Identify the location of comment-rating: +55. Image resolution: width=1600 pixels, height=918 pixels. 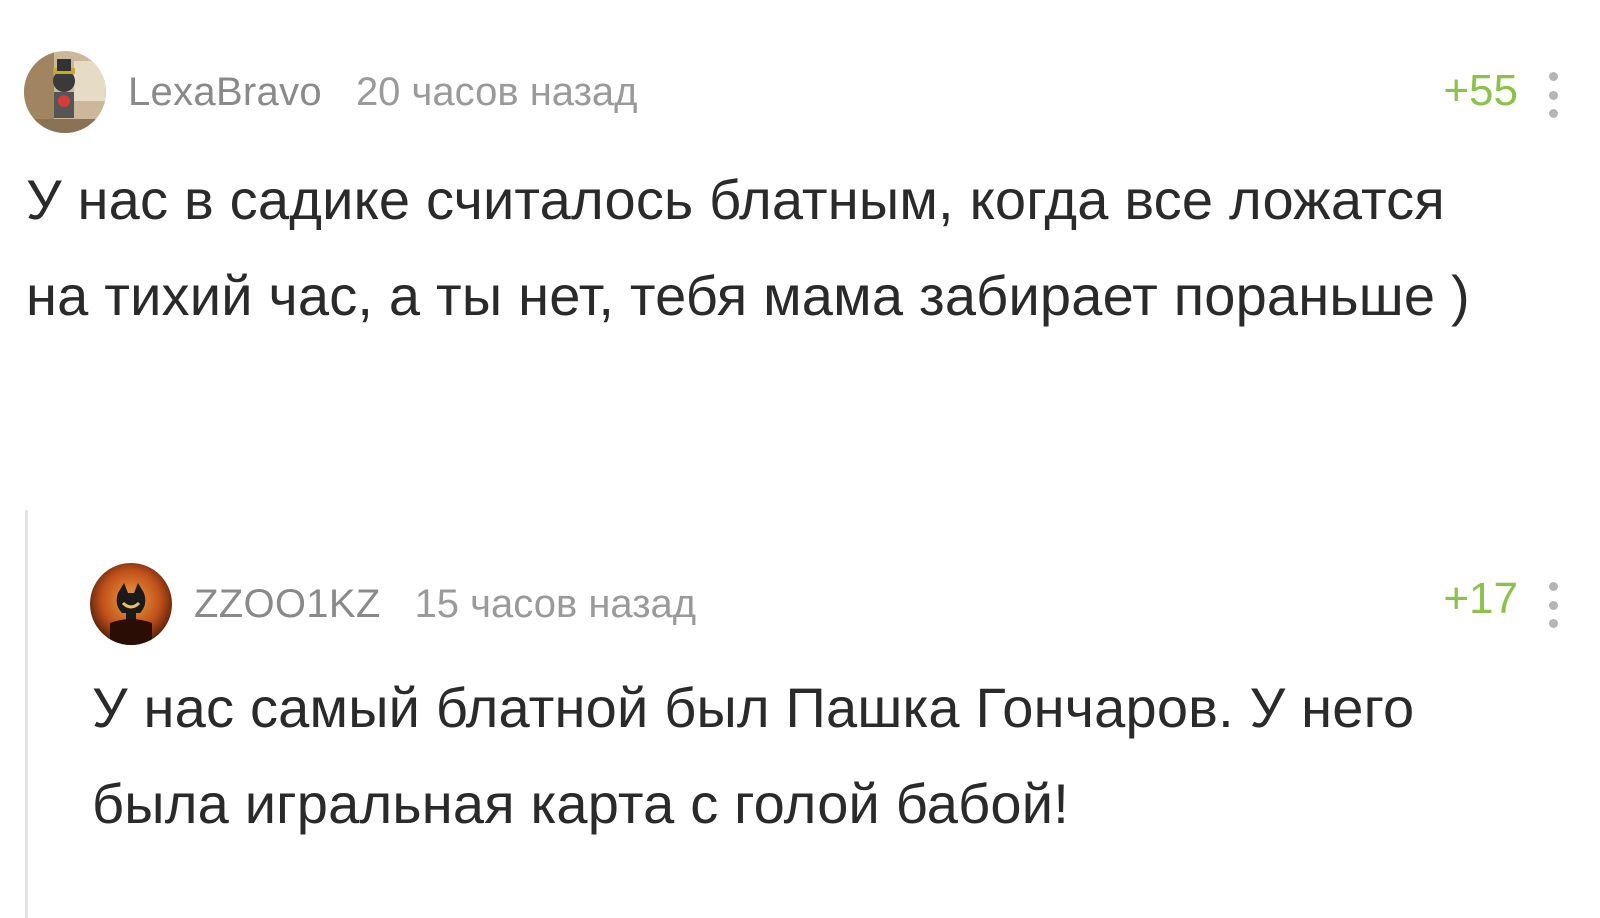
(1480, 90).